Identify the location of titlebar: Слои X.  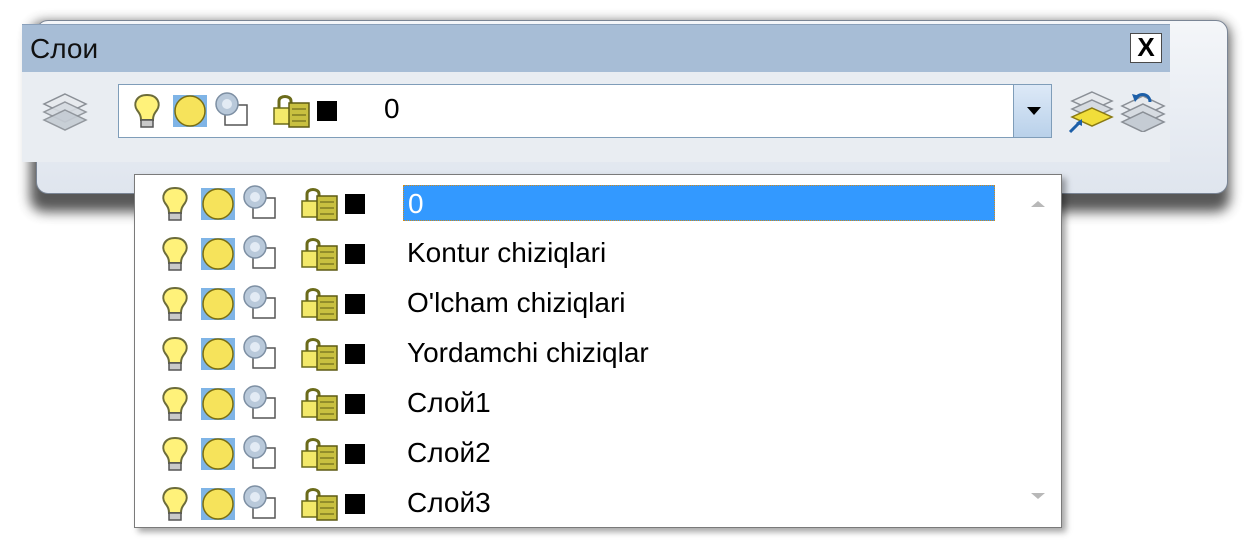
(596, 48).